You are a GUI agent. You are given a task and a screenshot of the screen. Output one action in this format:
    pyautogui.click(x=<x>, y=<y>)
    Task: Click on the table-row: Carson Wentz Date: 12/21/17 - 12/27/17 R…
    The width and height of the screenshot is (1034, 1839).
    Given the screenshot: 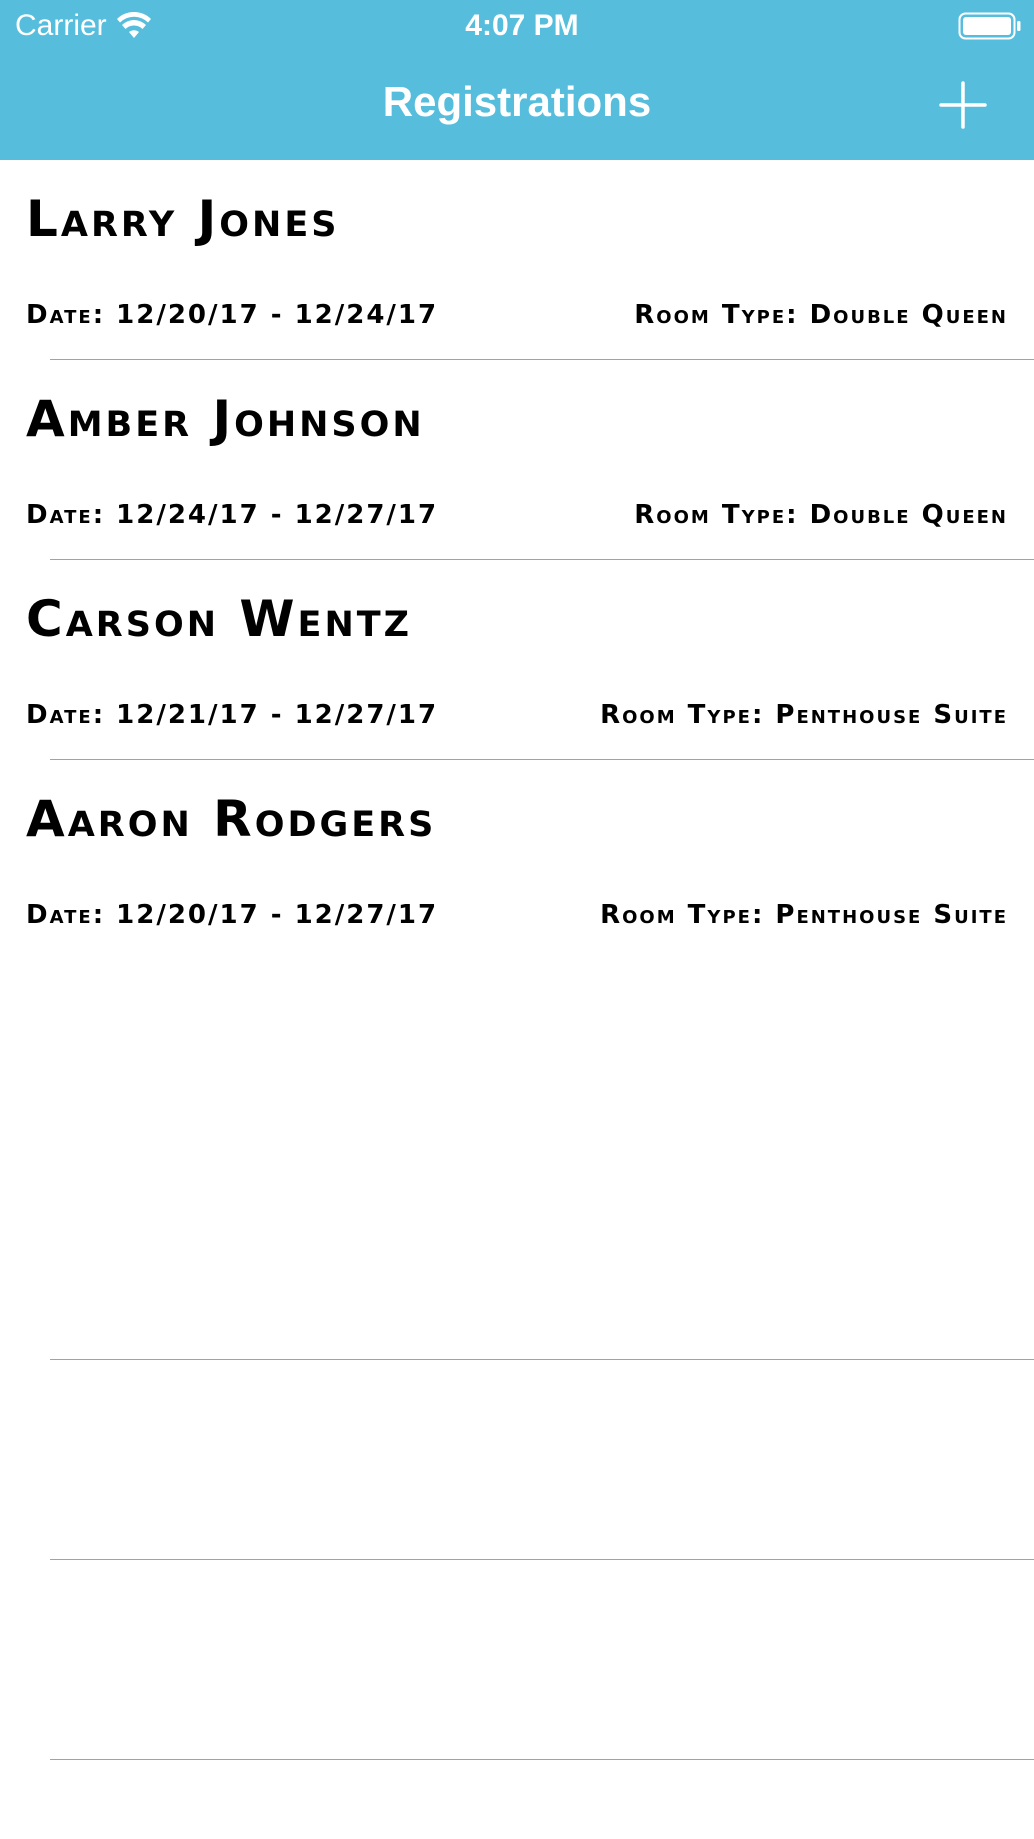 What is the action you would take?
    pyautogui.click(x=517, y=660)
    